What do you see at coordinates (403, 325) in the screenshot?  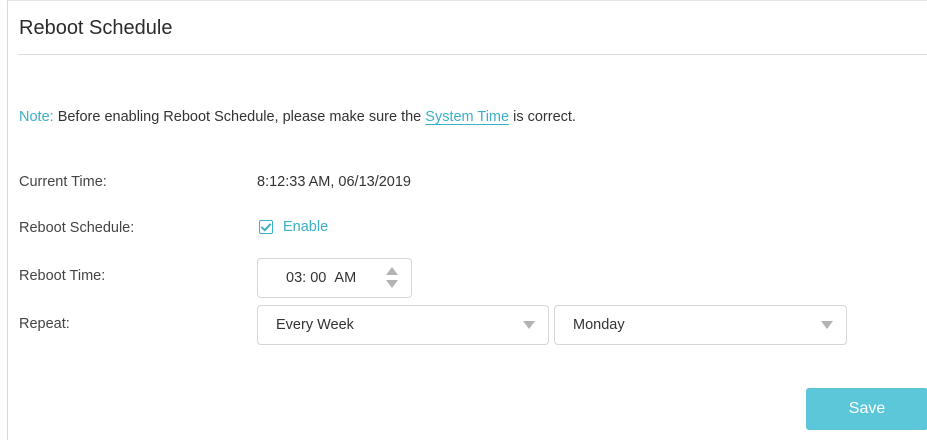 I see `repeat-frequency-select: Every Week` at bounding box center [403, 325].